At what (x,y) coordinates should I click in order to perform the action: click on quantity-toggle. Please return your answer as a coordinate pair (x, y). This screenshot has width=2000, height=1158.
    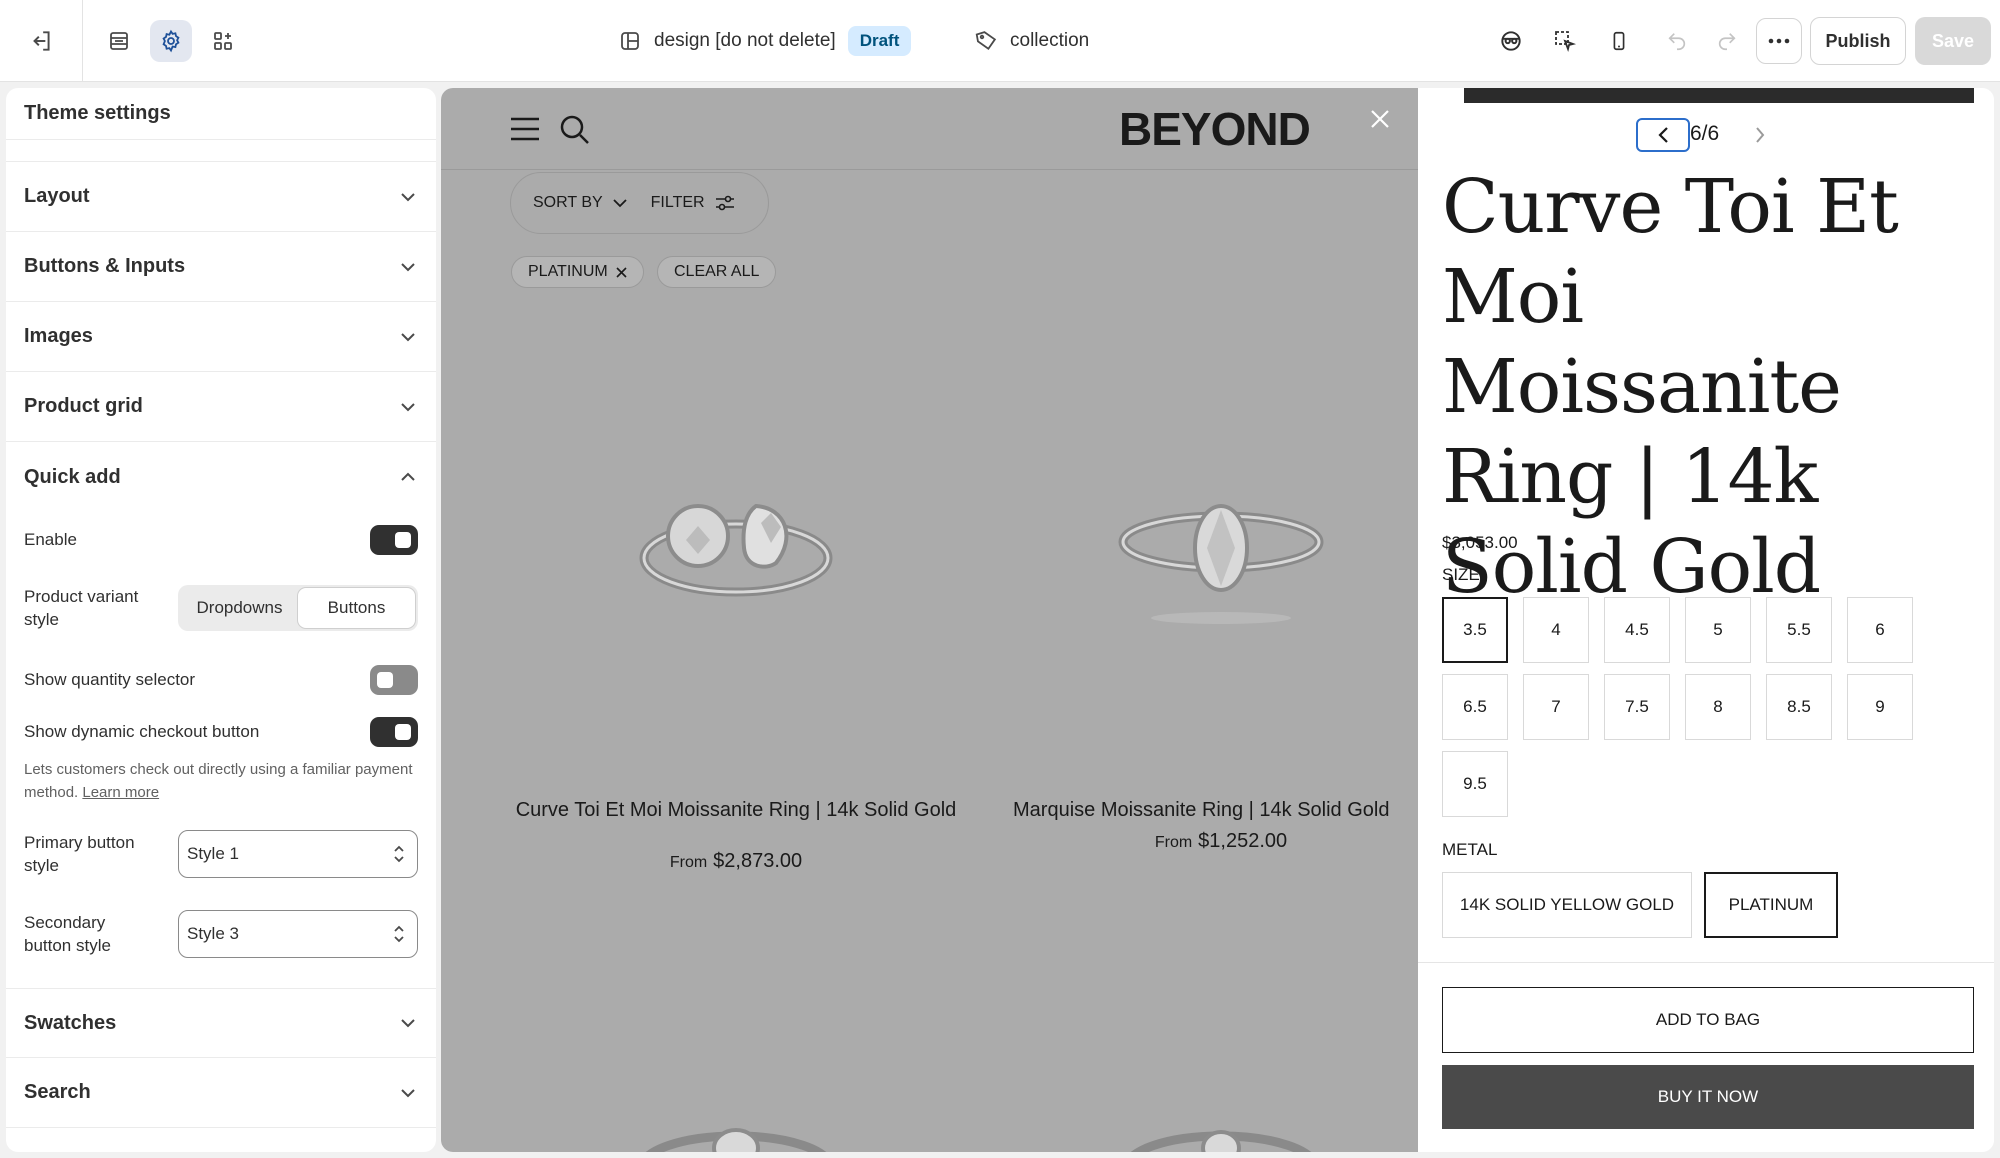
    Looking at the image, I should click on (394, 680).